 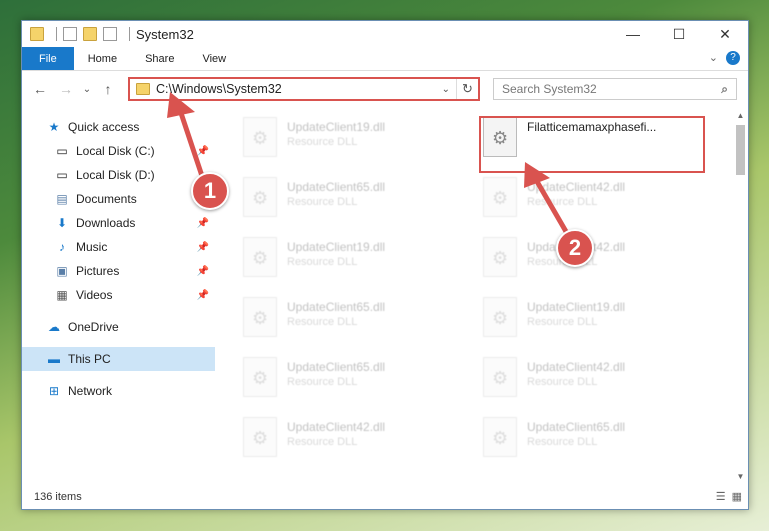 I want to click on vertical-scrollbar: ▲ ▼, so click(x=740, y=296).